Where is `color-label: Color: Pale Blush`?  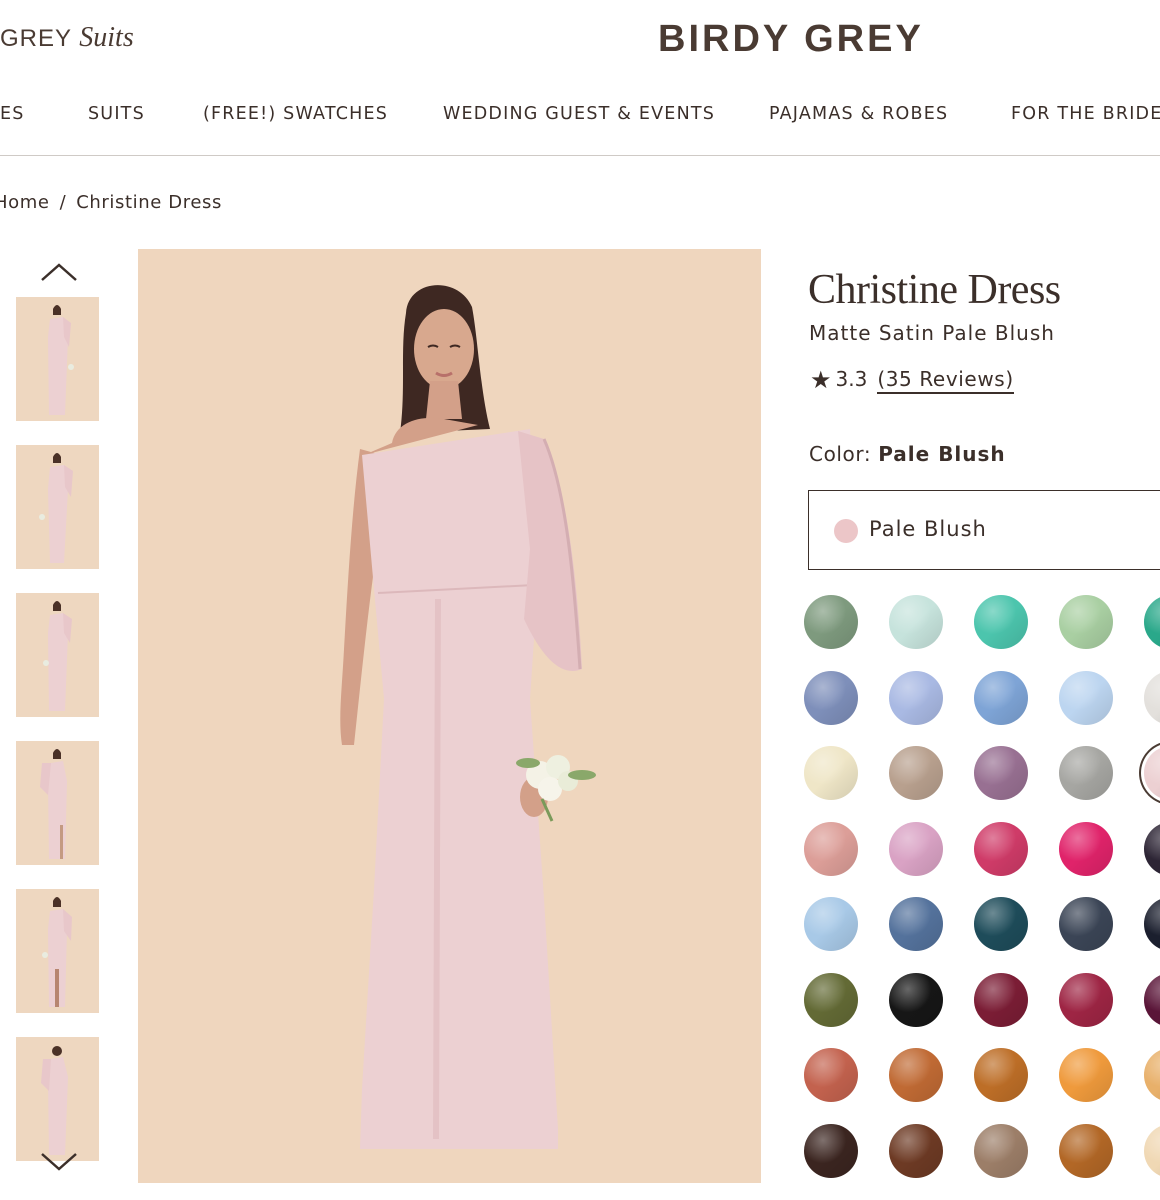
color-label: Color: Pale Blush is located at coordinates (907, 454).